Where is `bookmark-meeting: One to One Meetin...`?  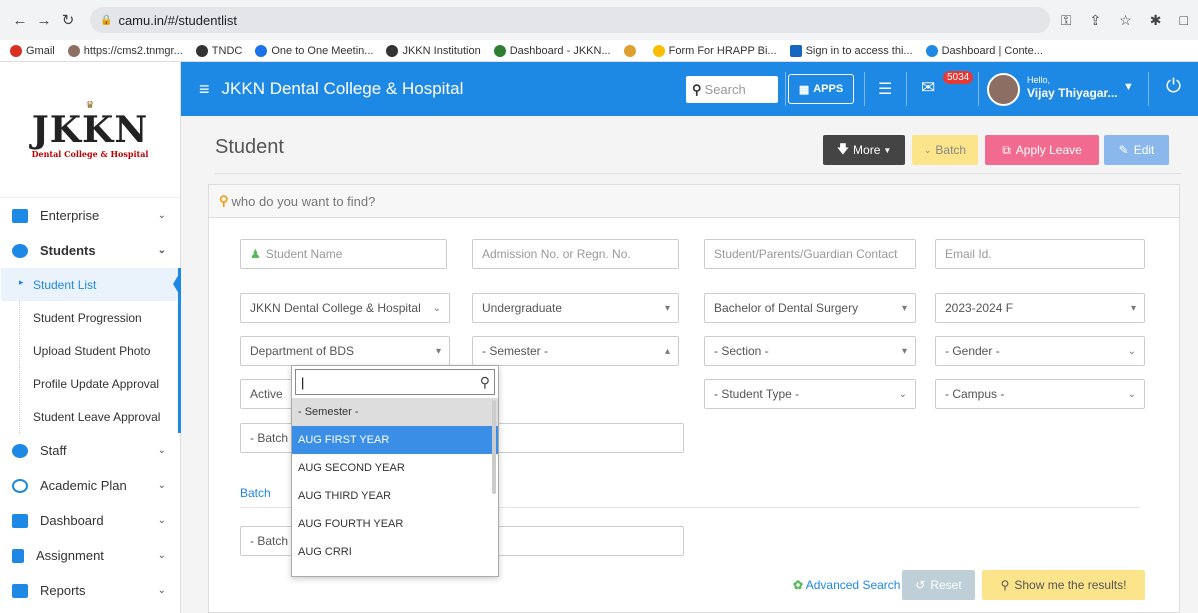 bookmark-meeting: One to One Meetin... is located at coordinates (314, 50).